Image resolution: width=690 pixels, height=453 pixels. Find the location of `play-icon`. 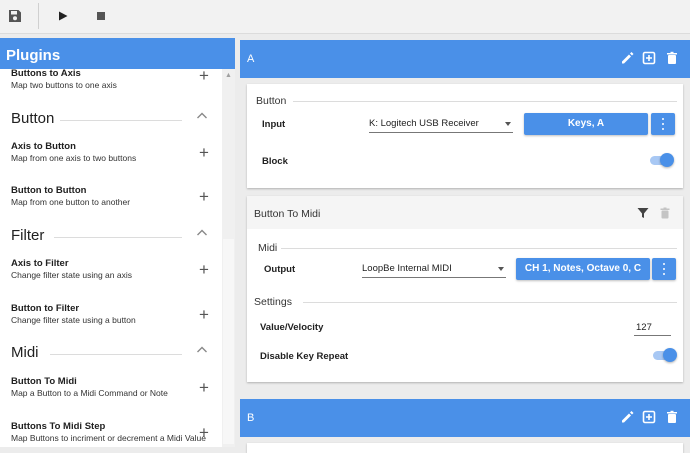

play-icon is located at coordinates (63, 16).